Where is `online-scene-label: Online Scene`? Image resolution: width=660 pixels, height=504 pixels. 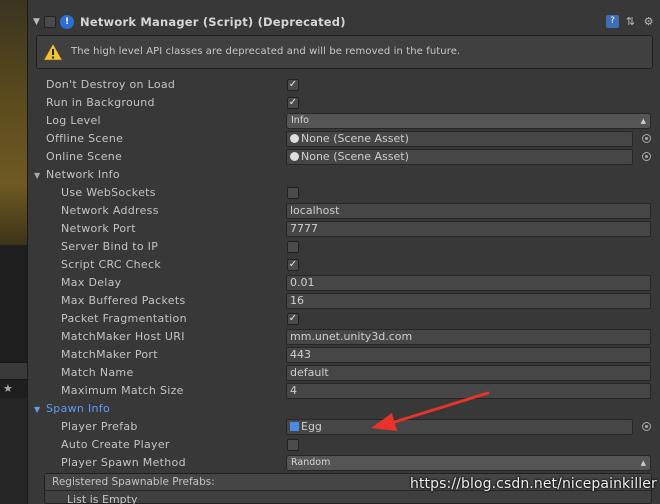
online-scene-label: Online Scene is located at coordinates (84, 156).